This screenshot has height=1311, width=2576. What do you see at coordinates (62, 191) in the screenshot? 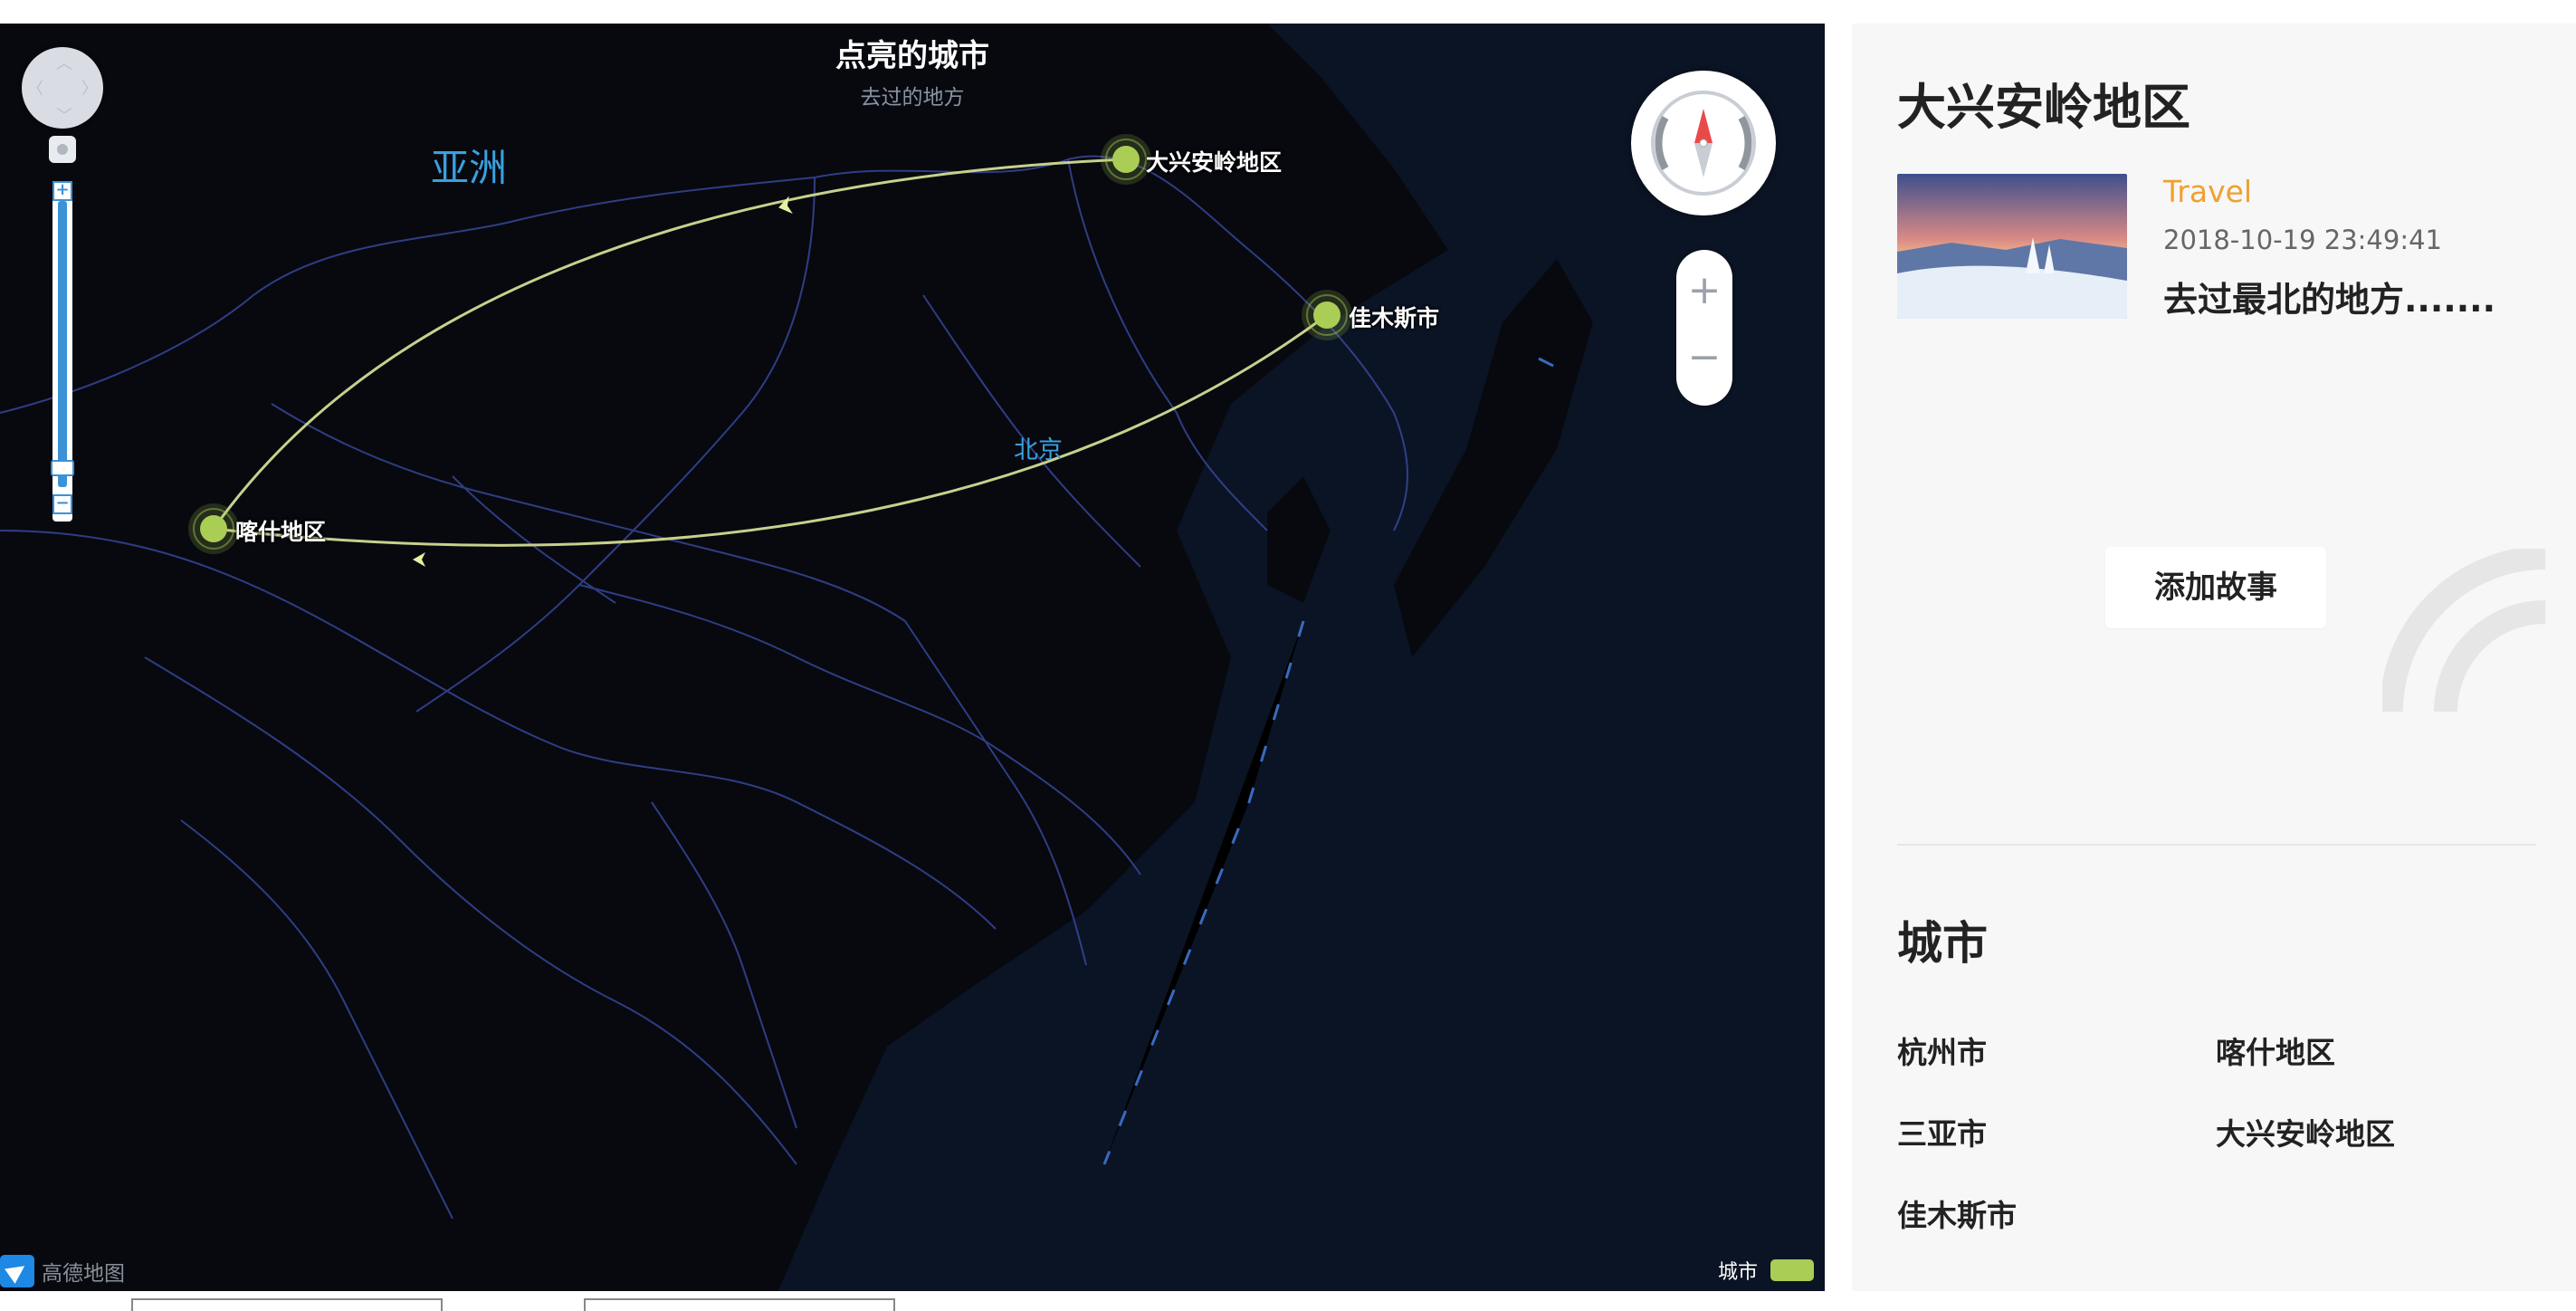
I see `zoom-in-button: +` at bounding box center [62, 191].